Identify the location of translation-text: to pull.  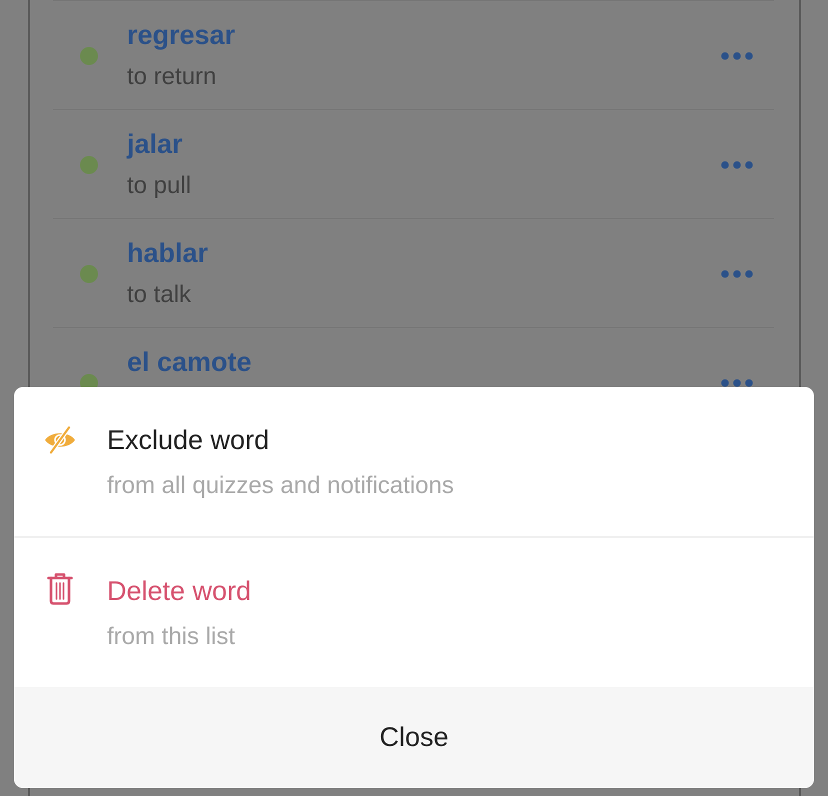
(159, 186).